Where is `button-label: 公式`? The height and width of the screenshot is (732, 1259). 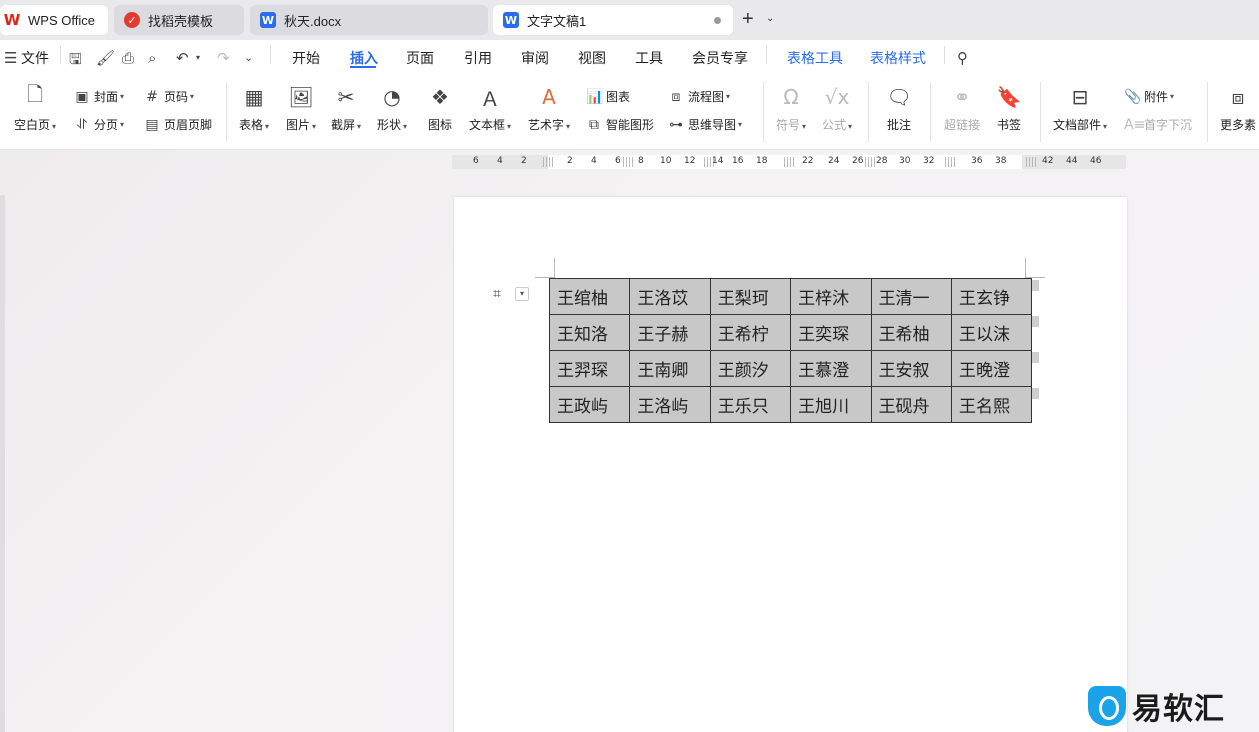
button-label: 公式 is located at coordinates (834, 125).